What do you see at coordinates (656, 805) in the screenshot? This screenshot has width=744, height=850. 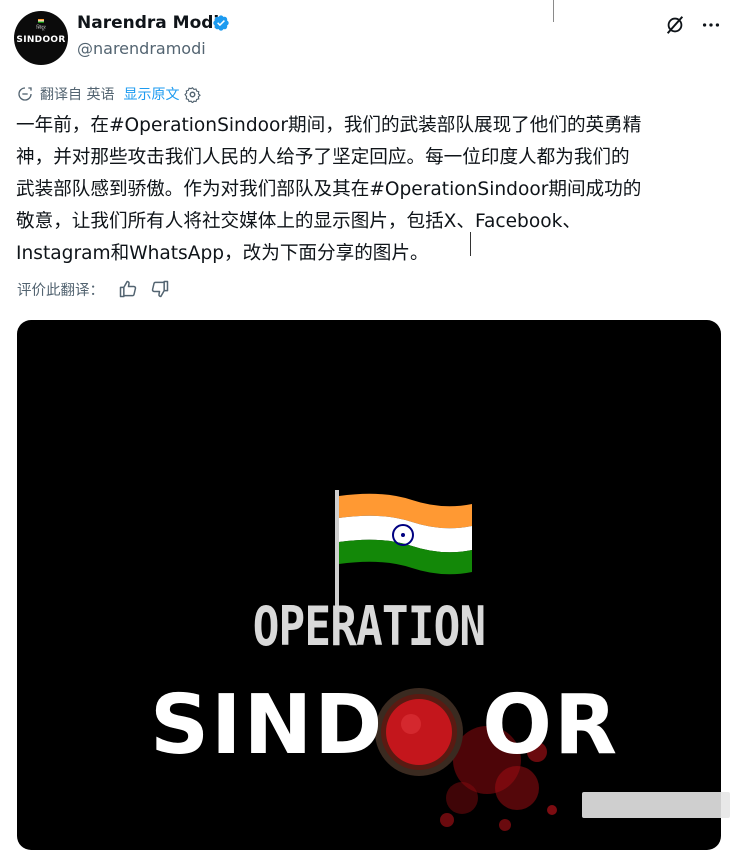 I see `watermark` at bounding box center [656, 805].